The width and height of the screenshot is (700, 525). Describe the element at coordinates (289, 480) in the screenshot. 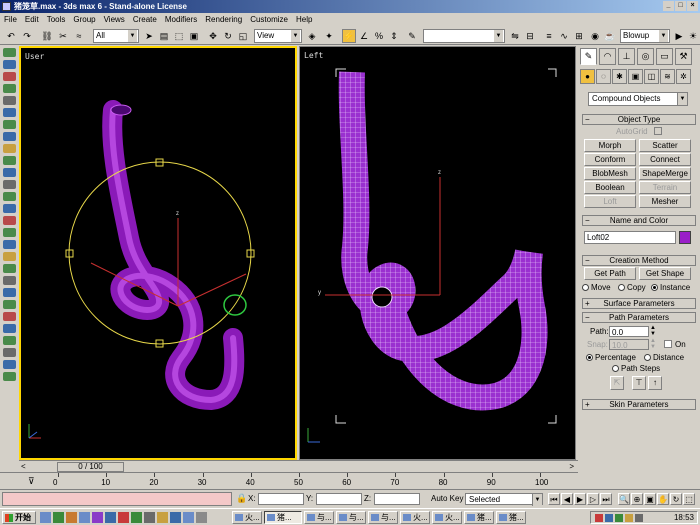

I see `track-bar: ⊽ 0 10 20 30 40 50 60 70 80 90 100` at that location.